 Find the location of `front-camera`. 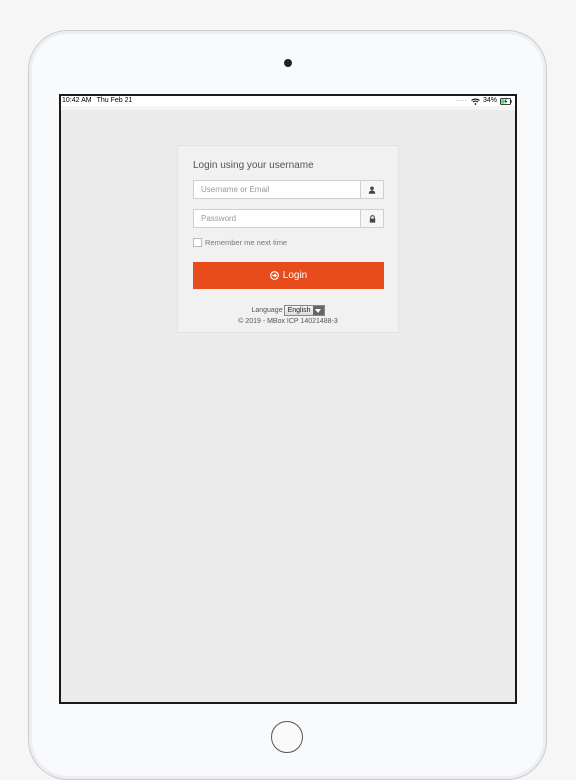

front-camera is located at coordinates (288, 63).